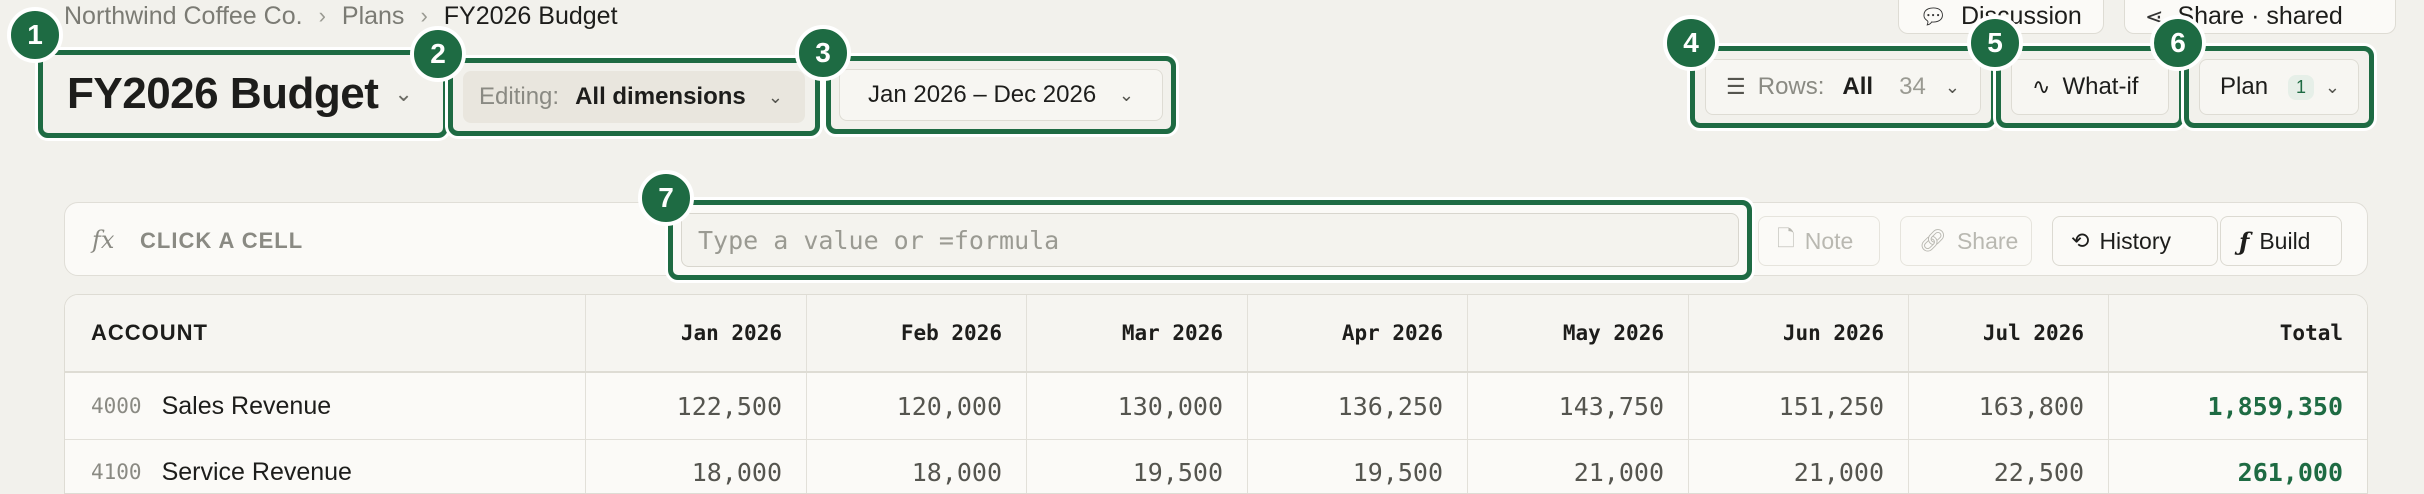  What do you see at coordinates (2238, 333) in the screenshot?
I see `column-header-total: Total` at bounding box center [2238, 333].